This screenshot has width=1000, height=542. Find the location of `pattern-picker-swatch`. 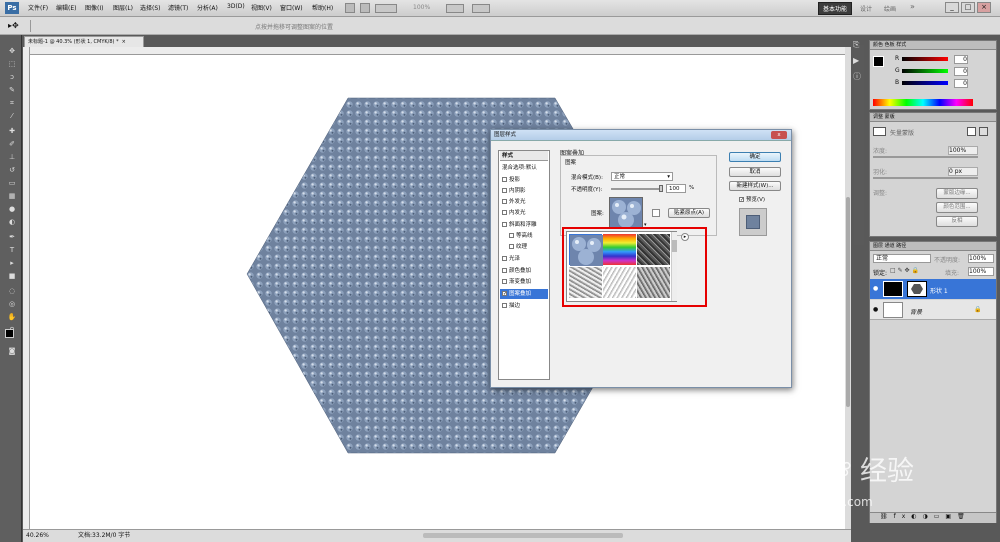

pattern-picker-swatch is located at coordinates (626, 213).